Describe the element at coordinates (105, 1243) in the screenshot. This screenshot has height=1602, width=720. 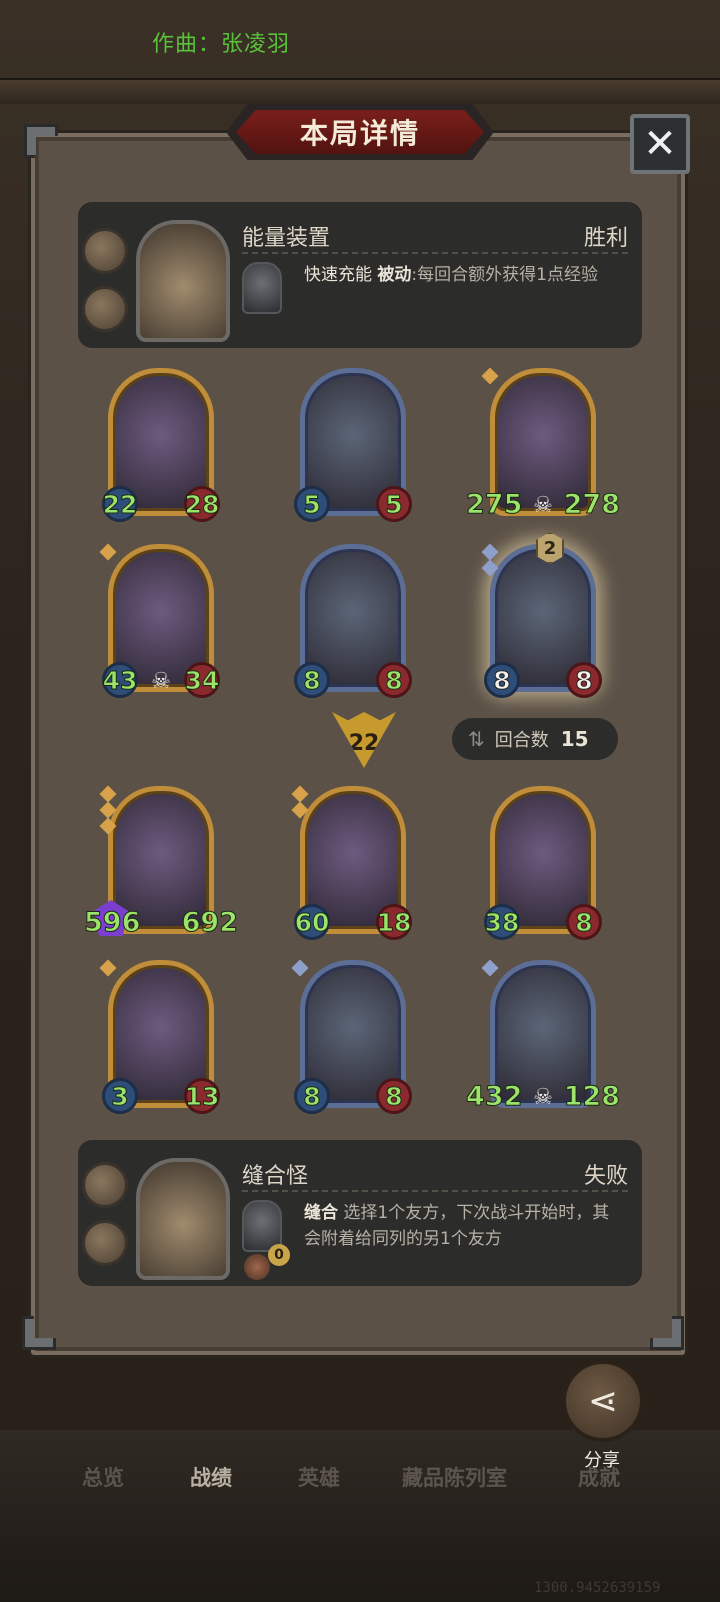
I see `metal-bar-icon` at that location.